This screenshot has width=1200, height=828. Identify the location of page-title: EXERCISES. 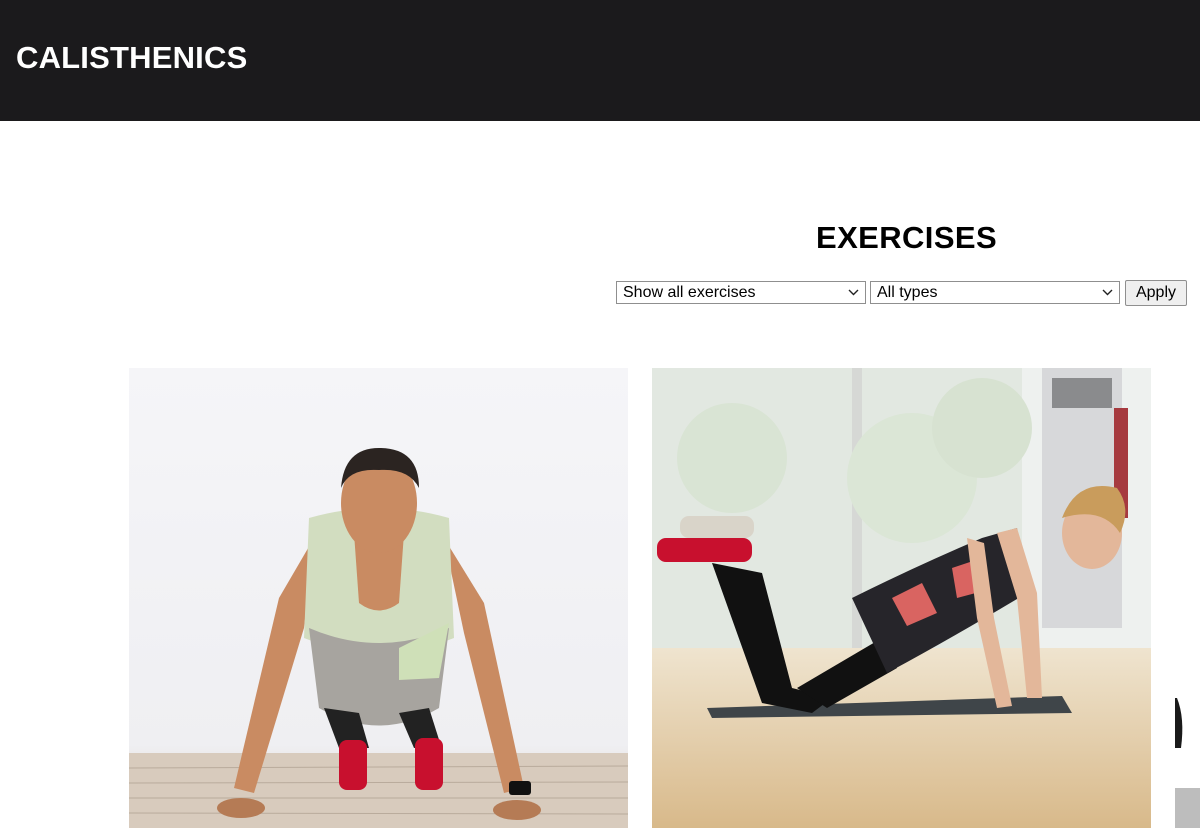
(907, 237).